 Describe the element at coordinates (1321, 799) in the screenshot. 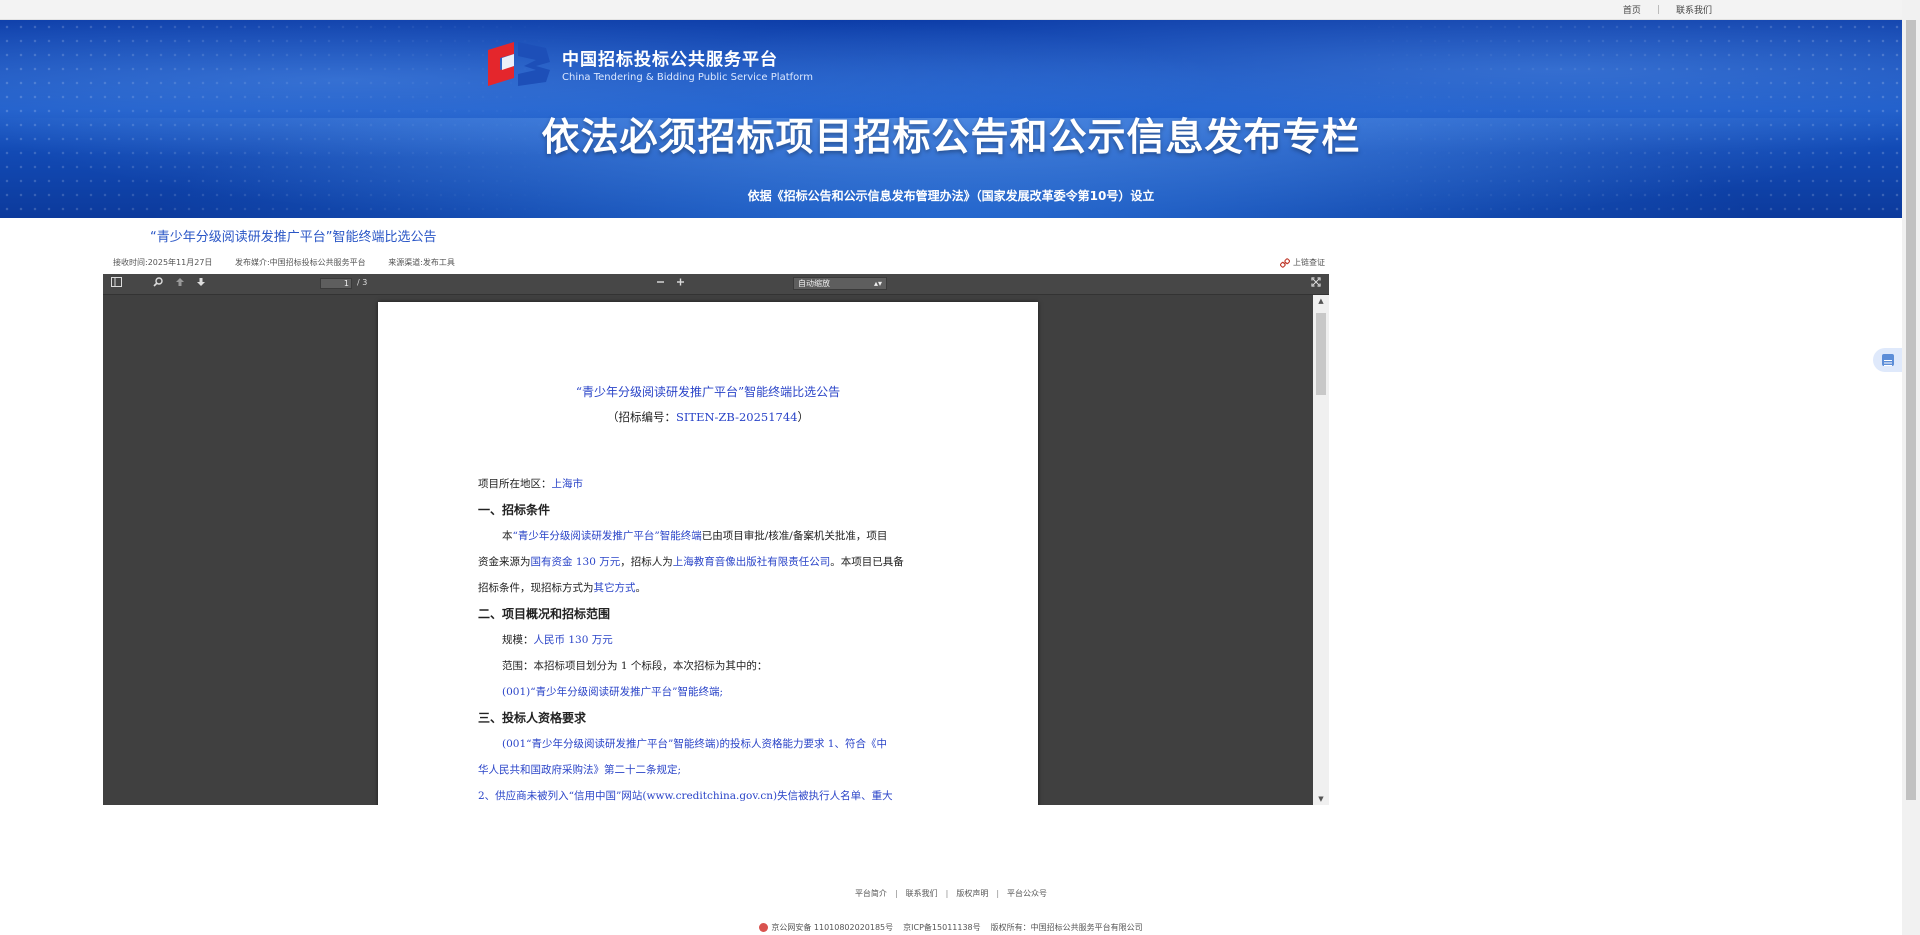

I see `scroll-down-icon: ▼` at that location.